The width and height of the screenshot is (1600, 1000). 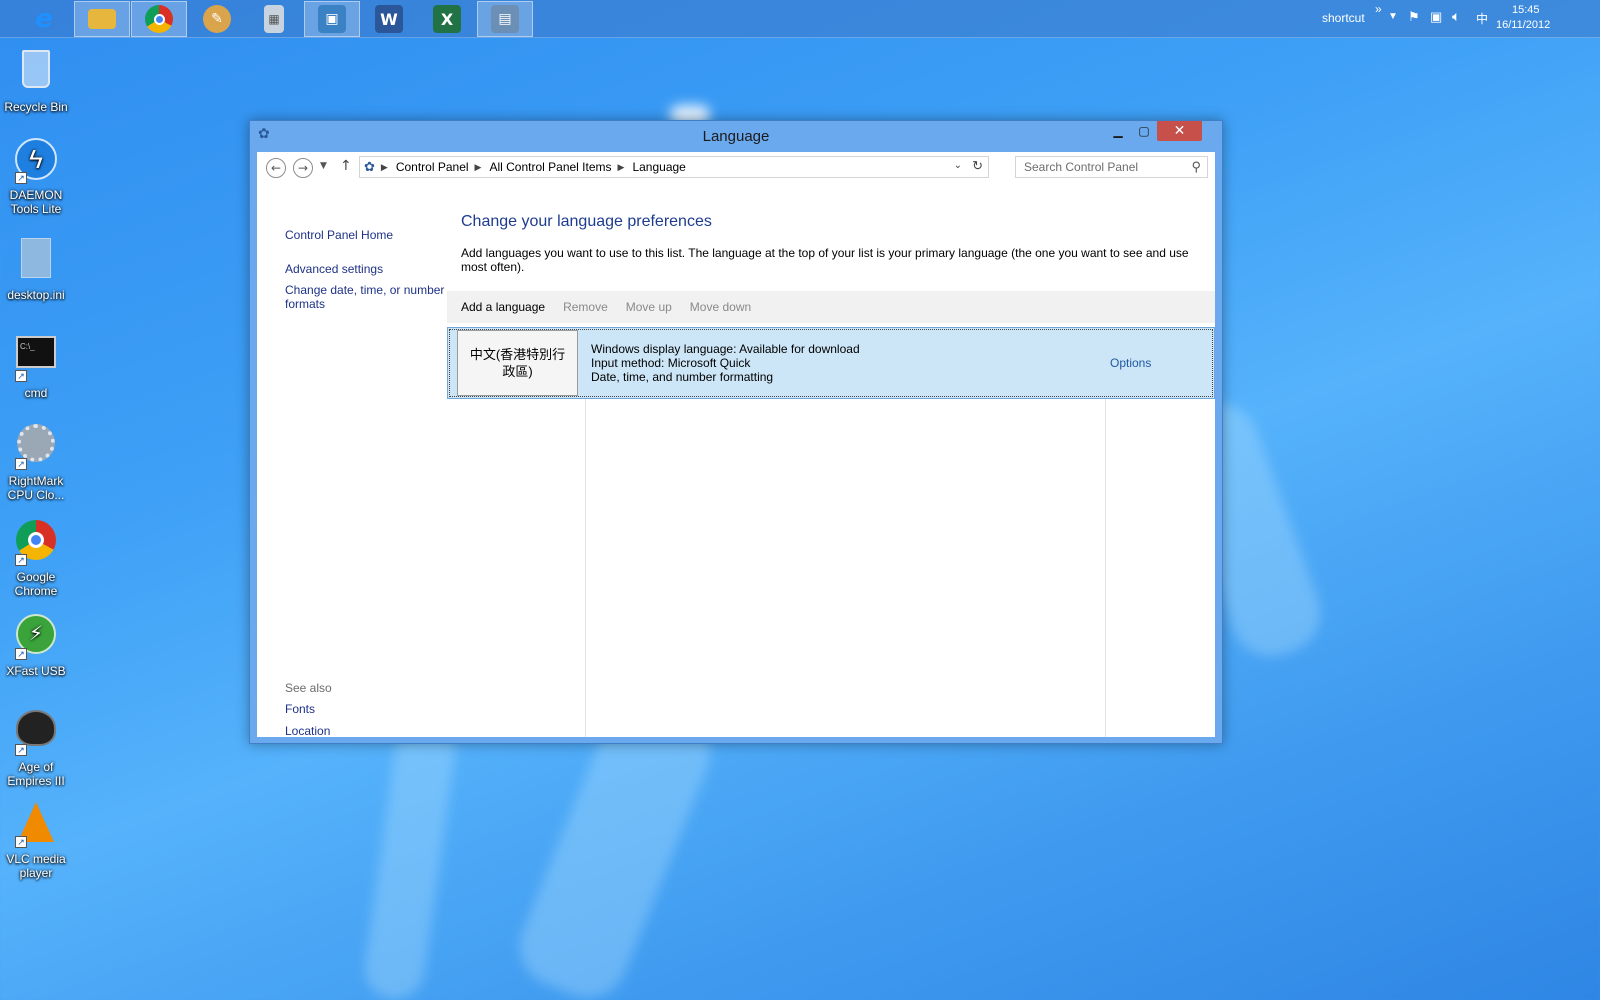 What do you see at coordinates (1526, 10) in the screenshot?
I see `clock-time: 15:45` at bounding box center [1526, 10].